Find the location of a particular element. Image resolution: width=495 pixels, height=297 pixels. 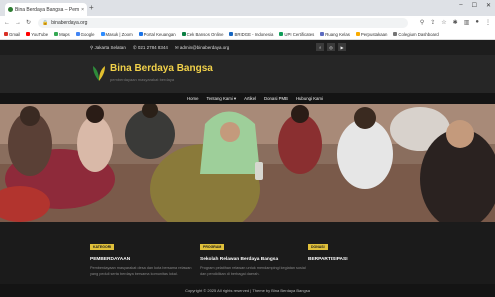

info-card: DONASI BERPARTISIPASI is located at coordinates (363, 250).